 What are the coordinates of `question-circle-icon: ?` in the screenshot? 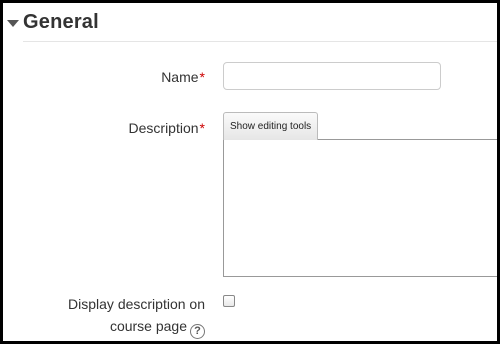 It's located at (197, 331).